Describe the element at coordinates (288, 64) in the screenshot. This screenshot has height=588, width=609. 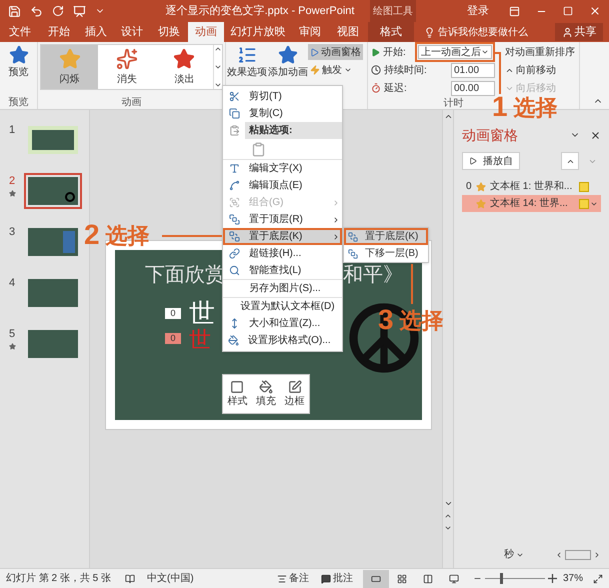
I see `add-animation-button: 添加动画` at that location.